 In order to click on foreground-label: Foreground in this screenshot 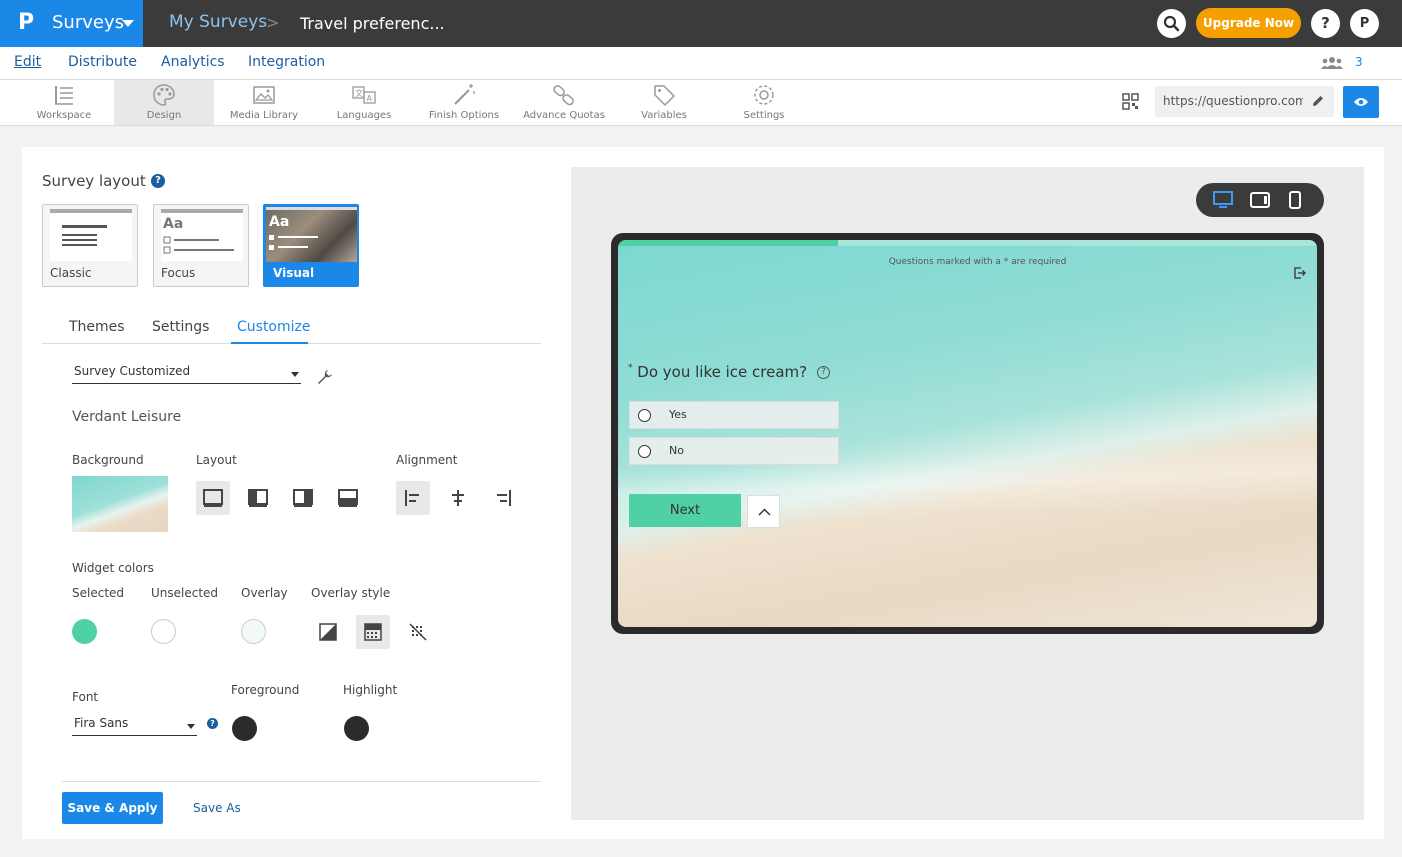, I will do `click(265, 690)`.